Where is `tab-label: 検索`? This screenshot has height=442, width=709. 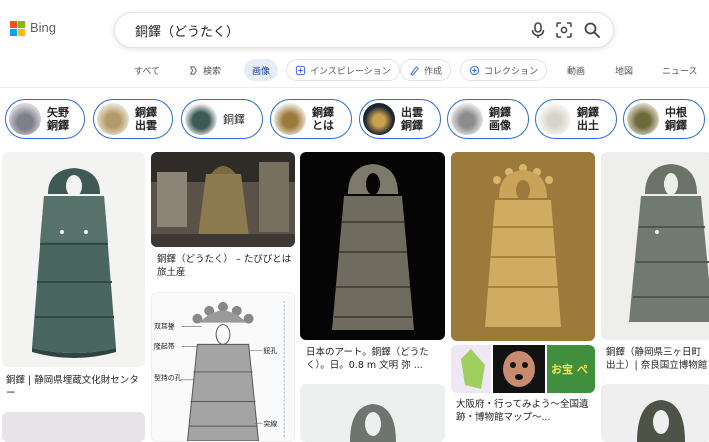 tab-label: 検索 is located at coordinates (212, 71).